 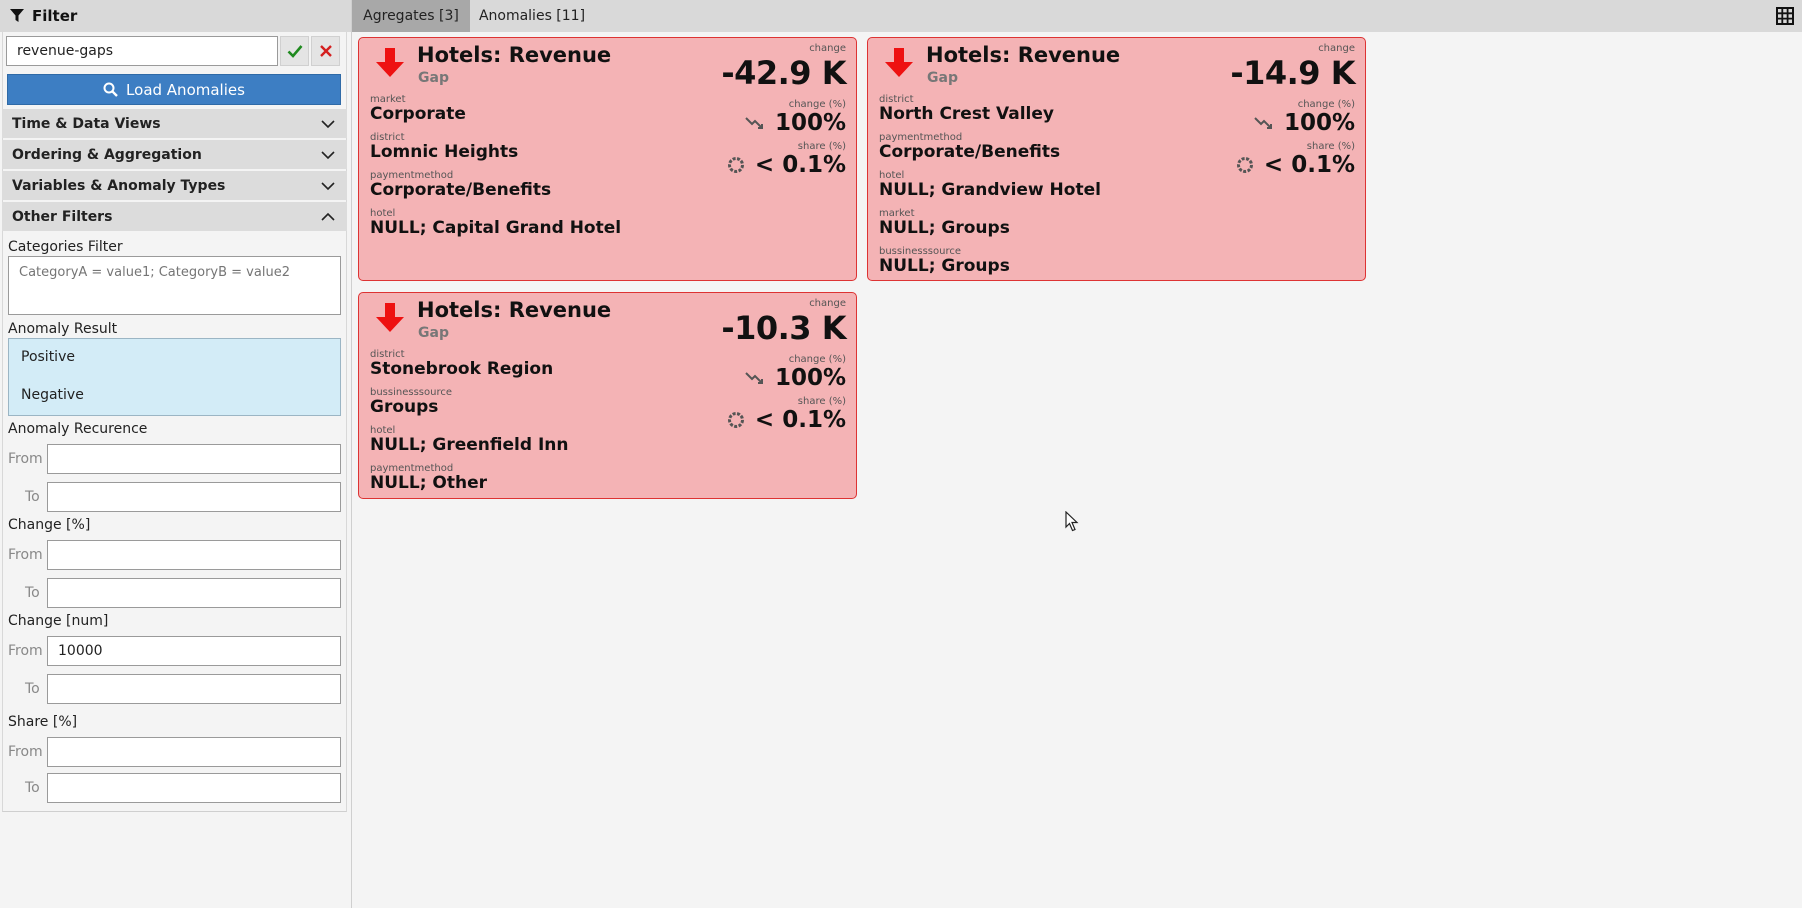 I want to click on change-value: -42.9 K, so click(x=783, y=73).